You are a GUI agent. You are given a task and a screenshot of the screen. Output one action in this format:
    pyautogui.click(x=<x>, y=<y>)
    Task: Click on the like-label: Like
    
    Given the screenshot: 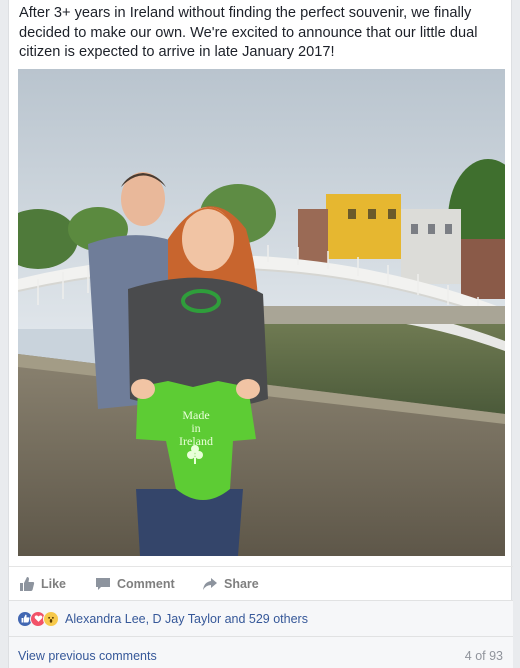 What is the action you would take?
    pyautogui.click(x=54, y=584)
    